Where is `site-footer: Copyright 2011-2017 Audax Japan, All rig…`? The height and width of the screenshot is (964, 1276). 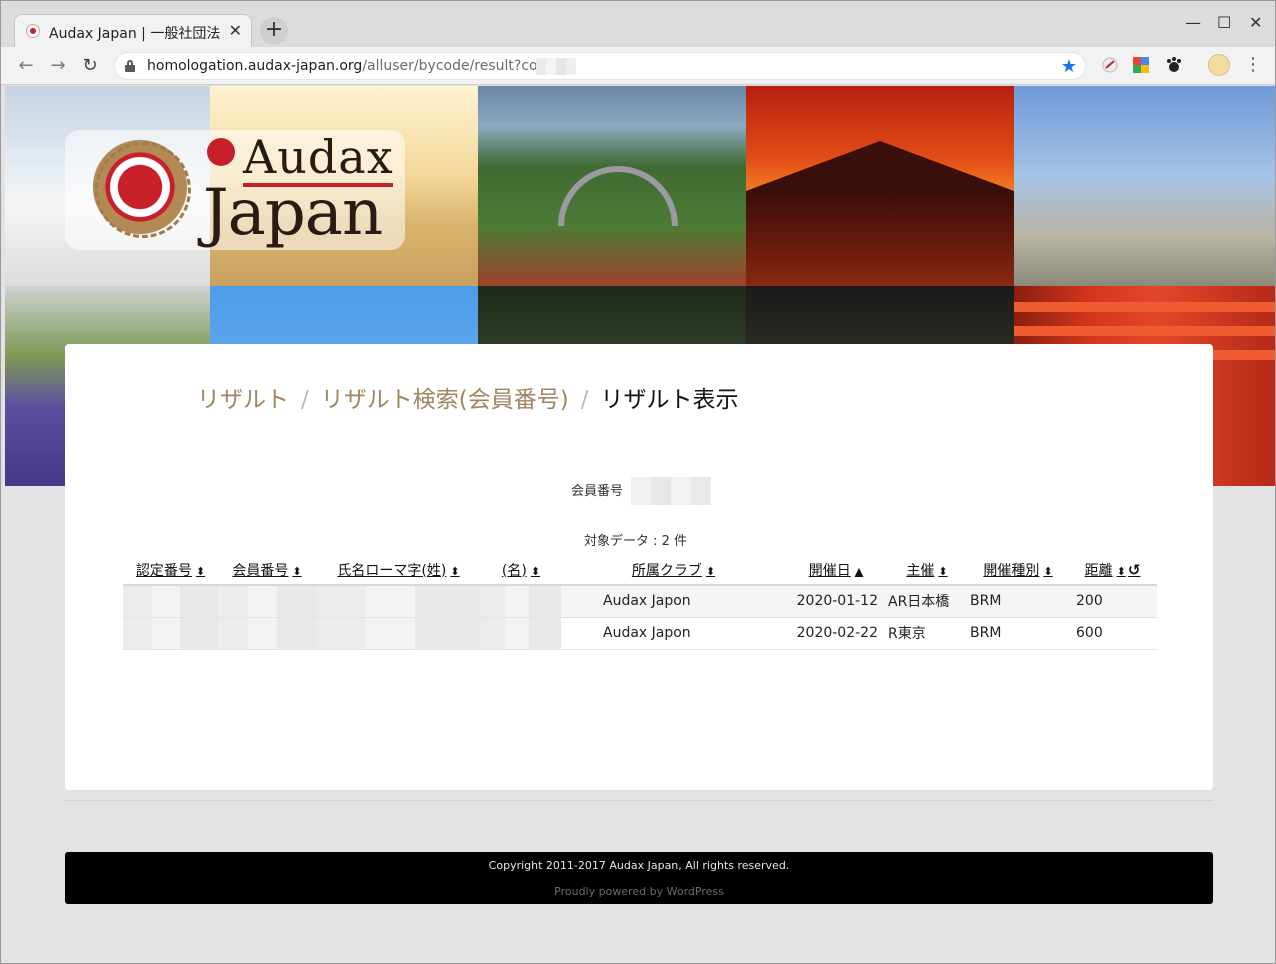
site-footer: Copyright 2011-2017 Audax Japan, All rig… is located at coordinates (639, 878).